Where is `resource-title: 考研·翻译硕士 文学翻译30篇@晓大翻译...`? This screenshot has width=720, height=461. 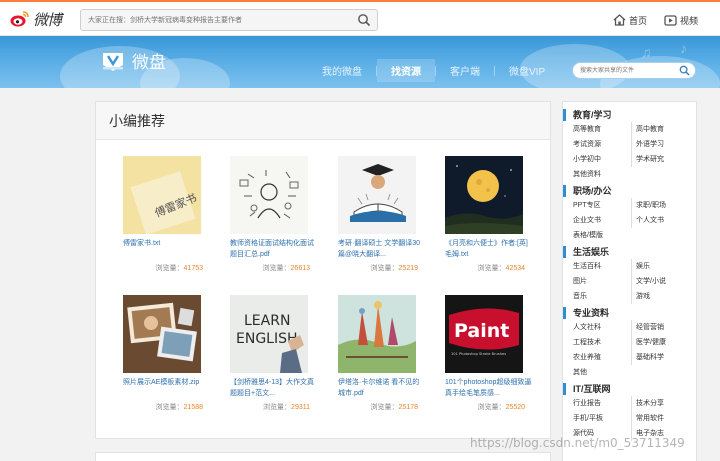 resource-title: 考研·翻译硕士 文学翻译30篇@晓大翻译... is located at coordinates (382, 249).